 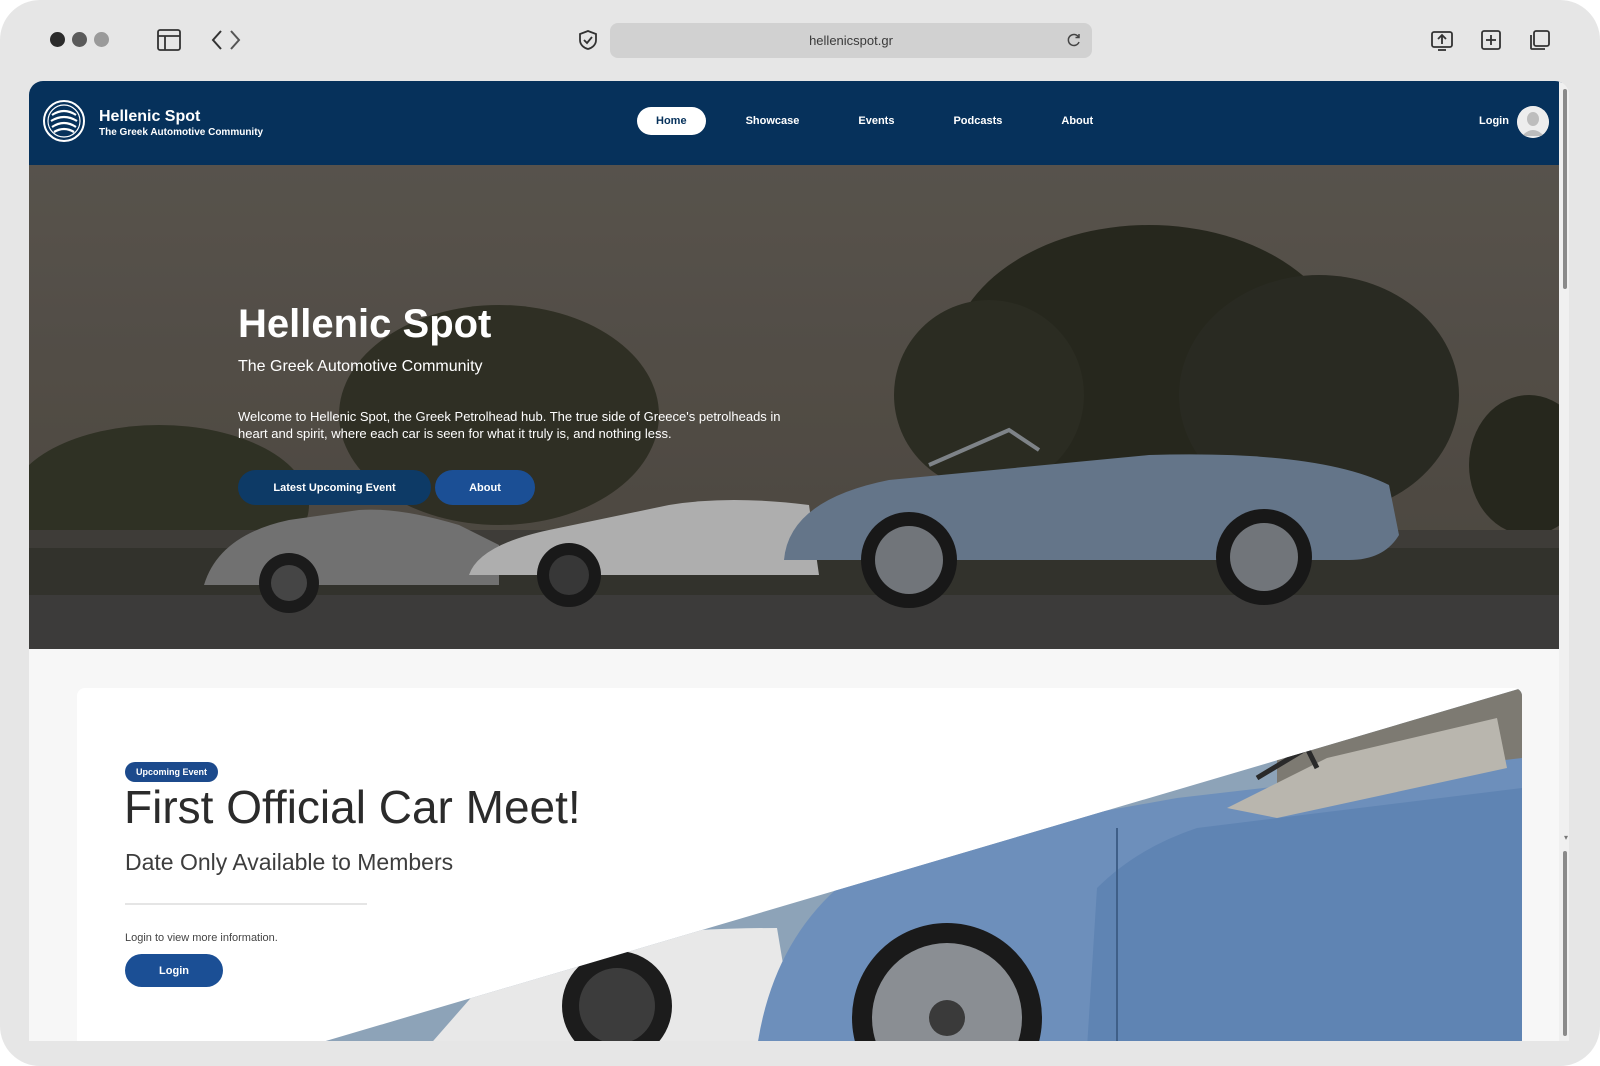 I want to click on sidebar-icon, so click(x=169, y=40).